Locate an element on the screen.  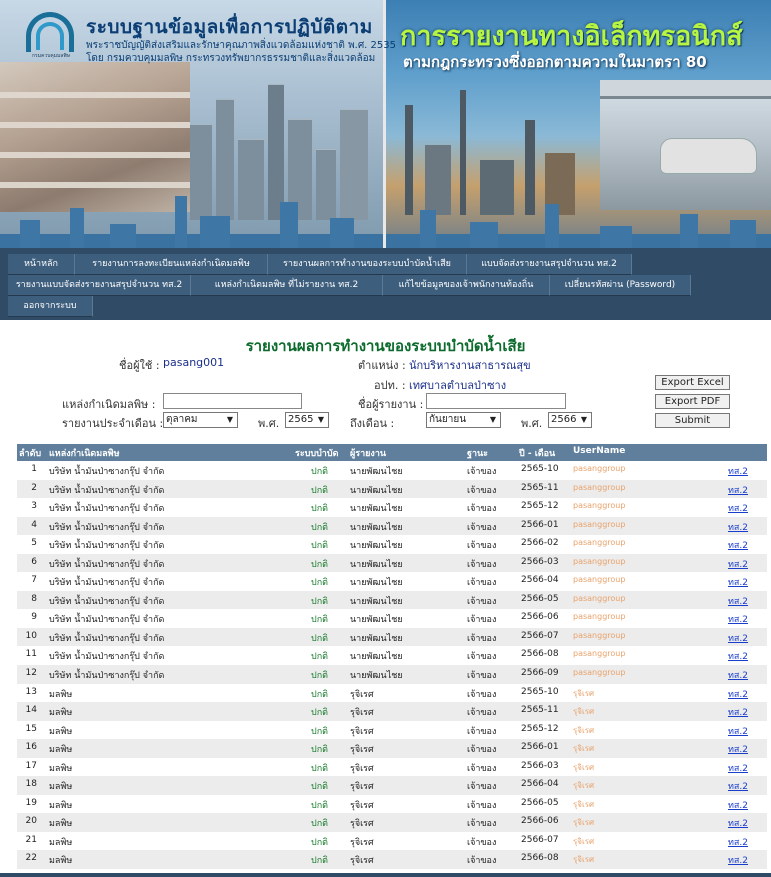
col-header-username: UserName is located at coordinates (599, 451).